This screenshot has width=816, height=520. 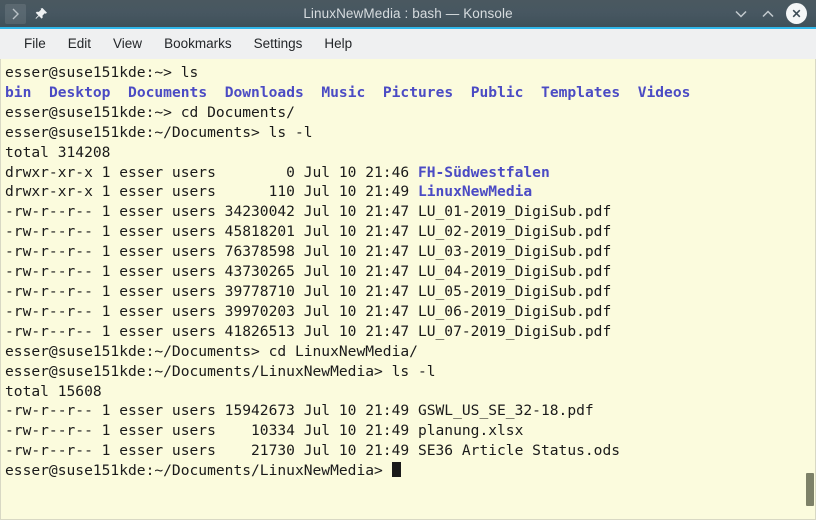 What do you see at coordinates (127, 44) in the screenshot?
I see `menu-item-view: View` at bounding box center [127, 44].